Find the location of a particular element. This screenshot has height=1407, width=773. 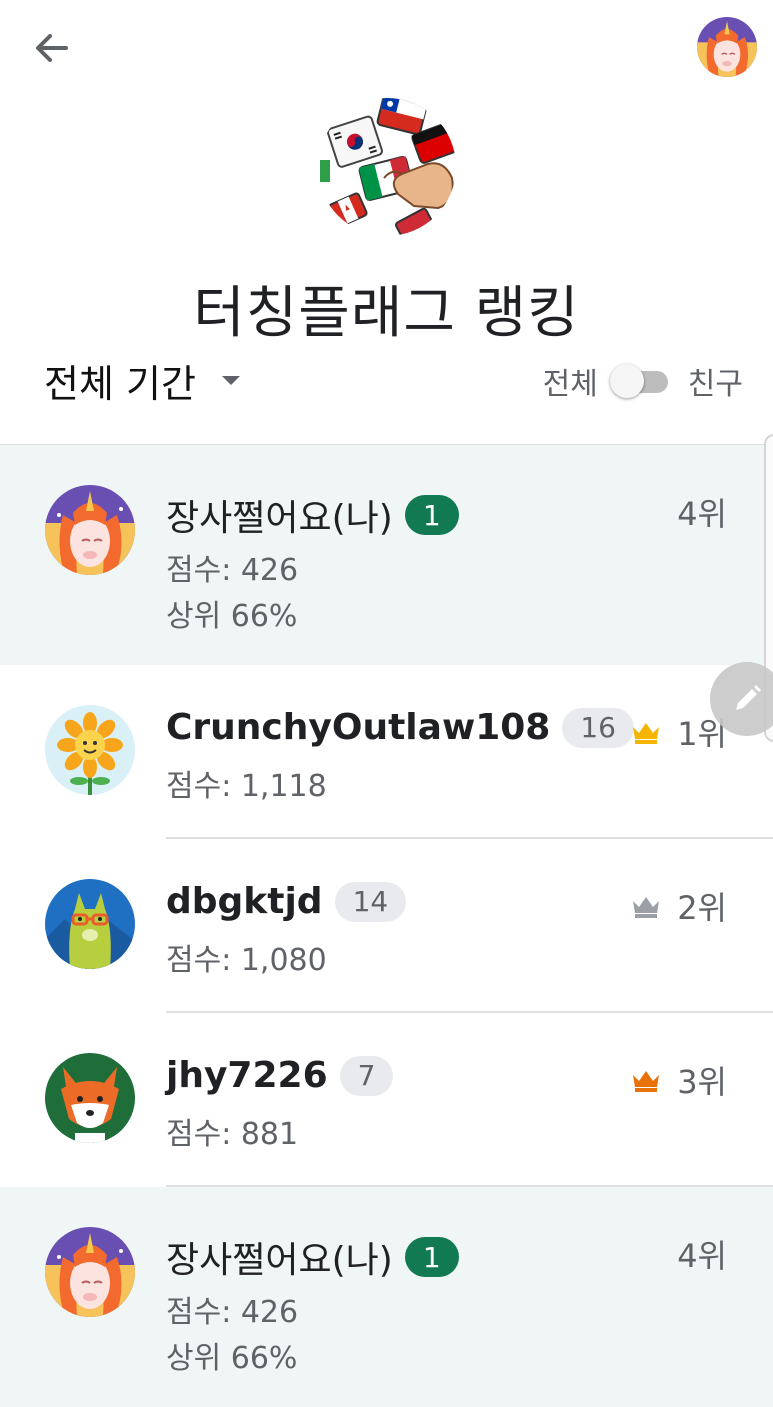

rank-label: 3위 is located at coordinates (679, 1080).